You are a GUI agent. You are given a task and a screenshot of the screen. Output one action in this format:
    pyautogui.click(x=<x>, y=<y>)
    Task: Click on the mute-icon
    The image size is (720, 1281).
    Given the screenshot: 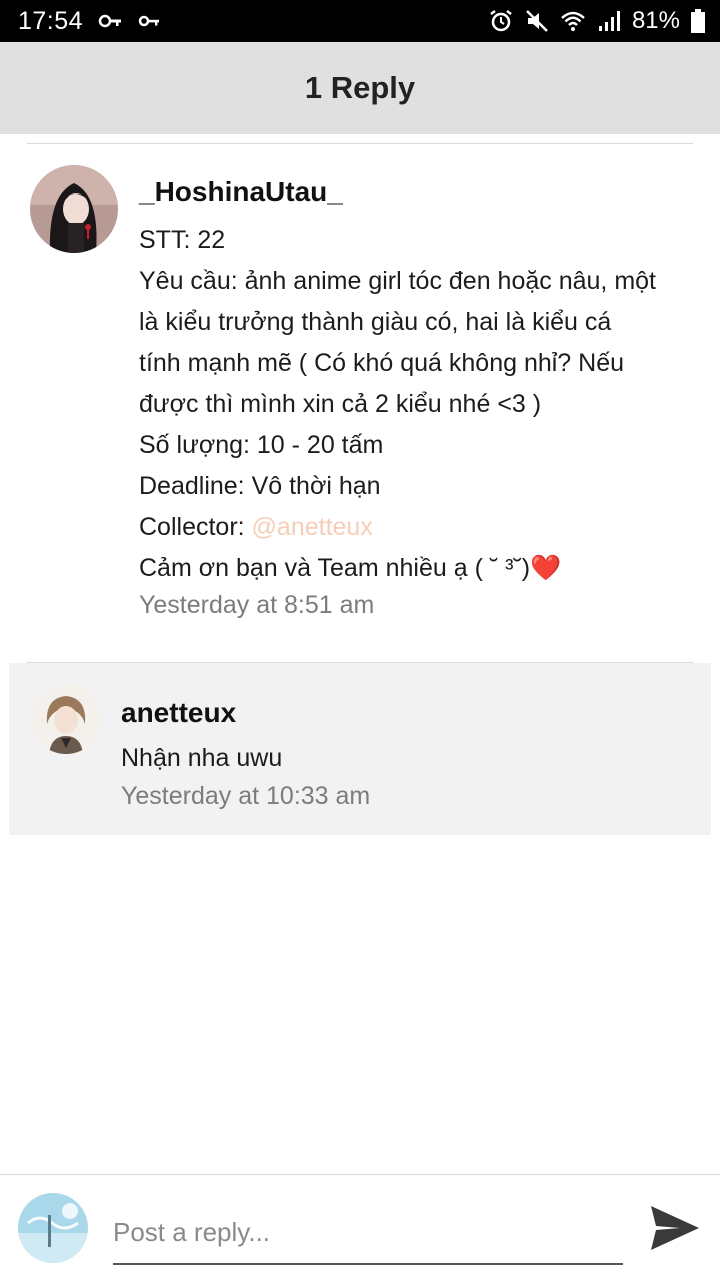 What is the action you would take?
    pyautogui.click(x=537, y=21)
    